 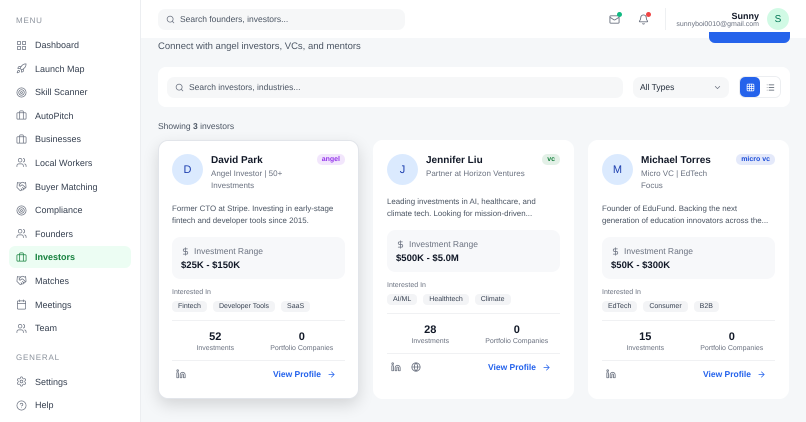 What do you see at coordinates (21, 405) in the screenshot?
I see `help-icon` at bounding box center [21, 405].